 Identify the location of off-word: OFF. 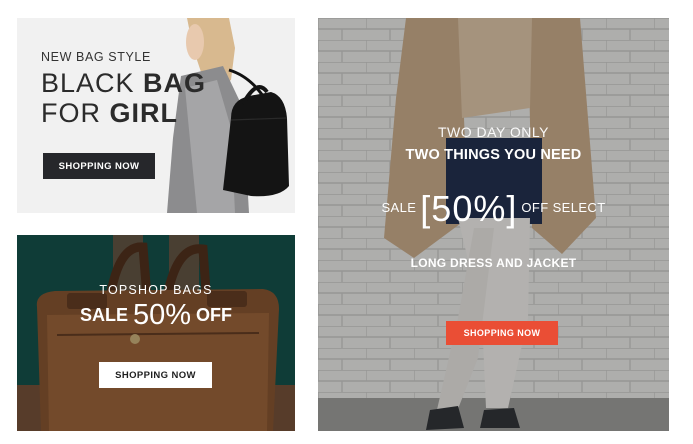
(212, 315).